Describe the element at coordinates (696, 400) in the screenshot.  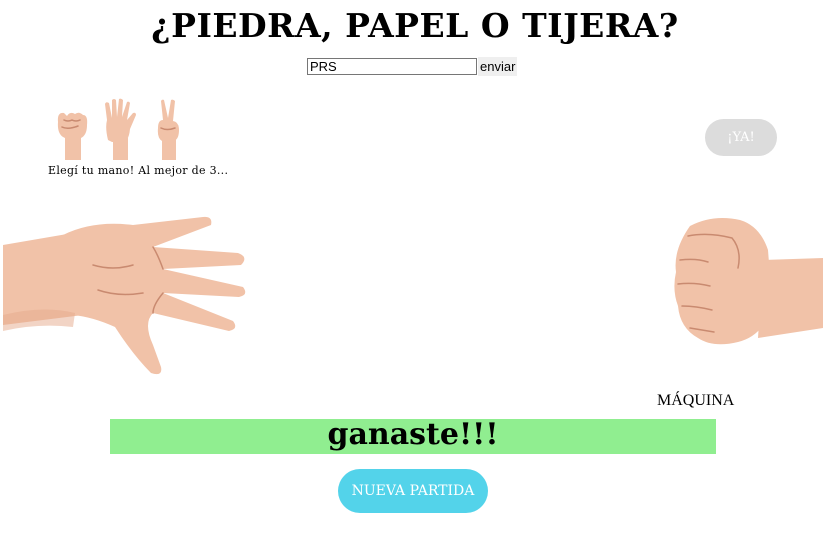
I see `machine-label: MÁQUINA` at that location.